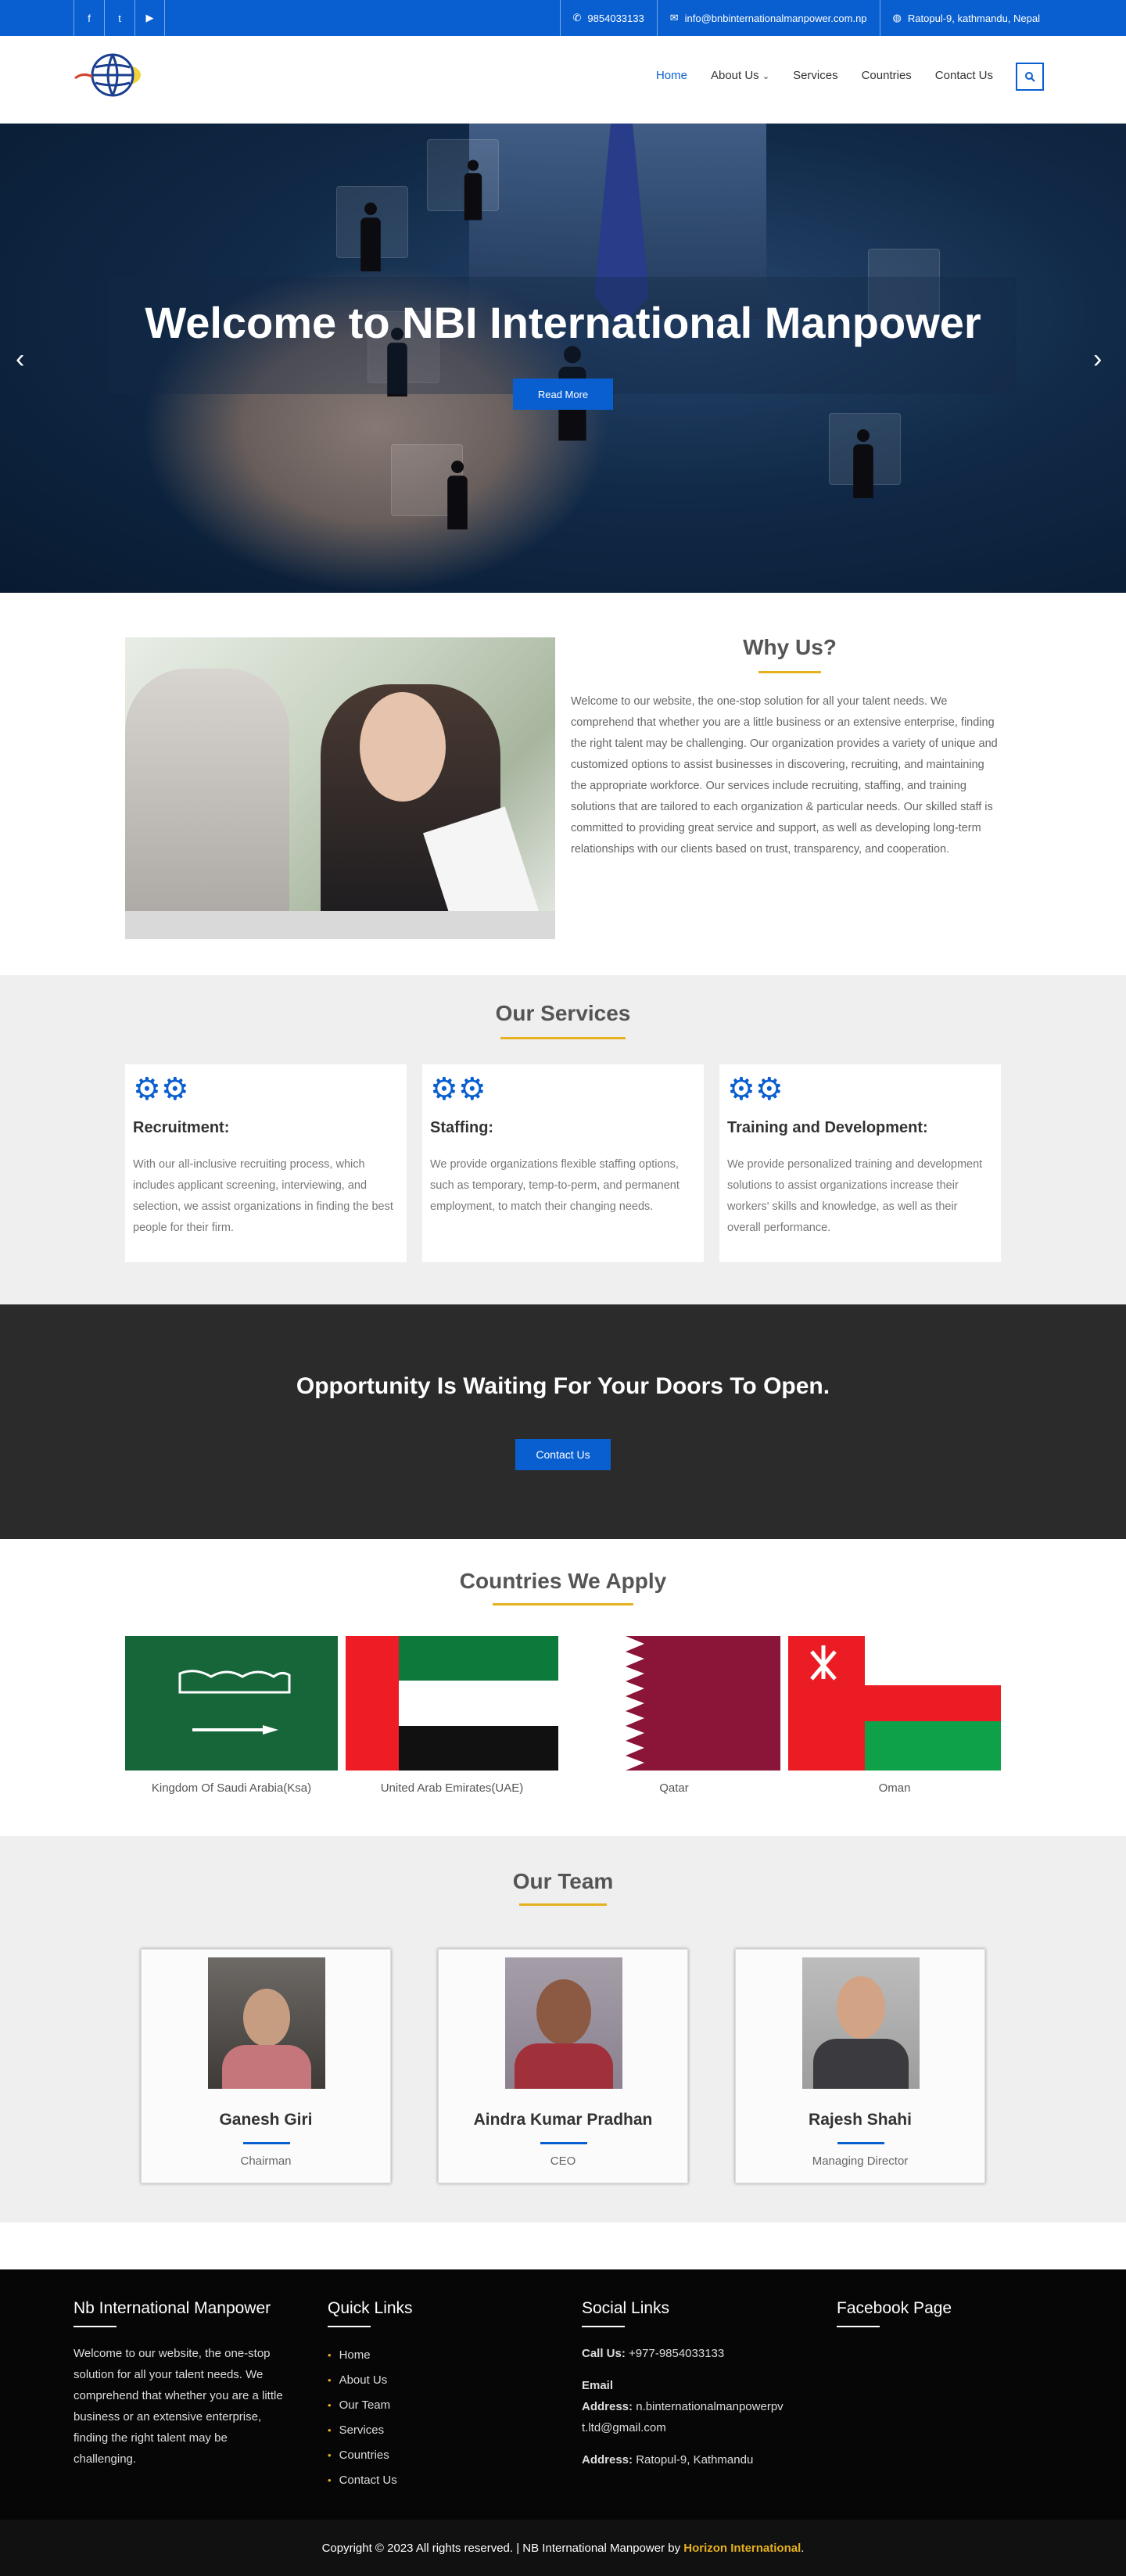 This screenshot has width=1126, height=2576. Describe the element at coordinates (563, 2161) in the screenshot. I see `member-role: CEO` at that location.